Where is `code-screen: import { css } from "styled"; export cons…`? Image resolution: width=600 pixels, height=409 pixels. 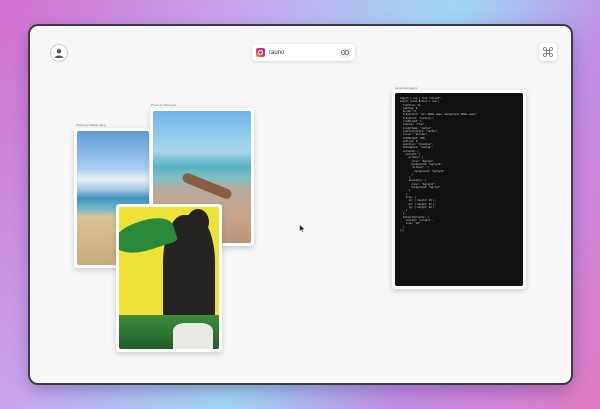 code-screen: import { css } from "styled"; export cons… is located at coordinates (459, 189).